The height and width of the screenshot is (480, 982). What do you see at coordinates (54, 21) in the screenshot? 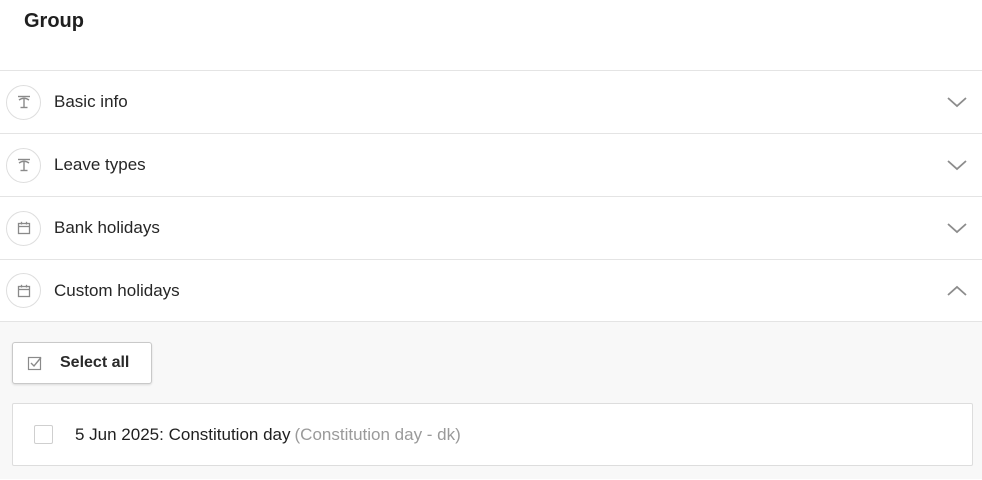
I see `page-title: Group` at bounding box center [54, 21].